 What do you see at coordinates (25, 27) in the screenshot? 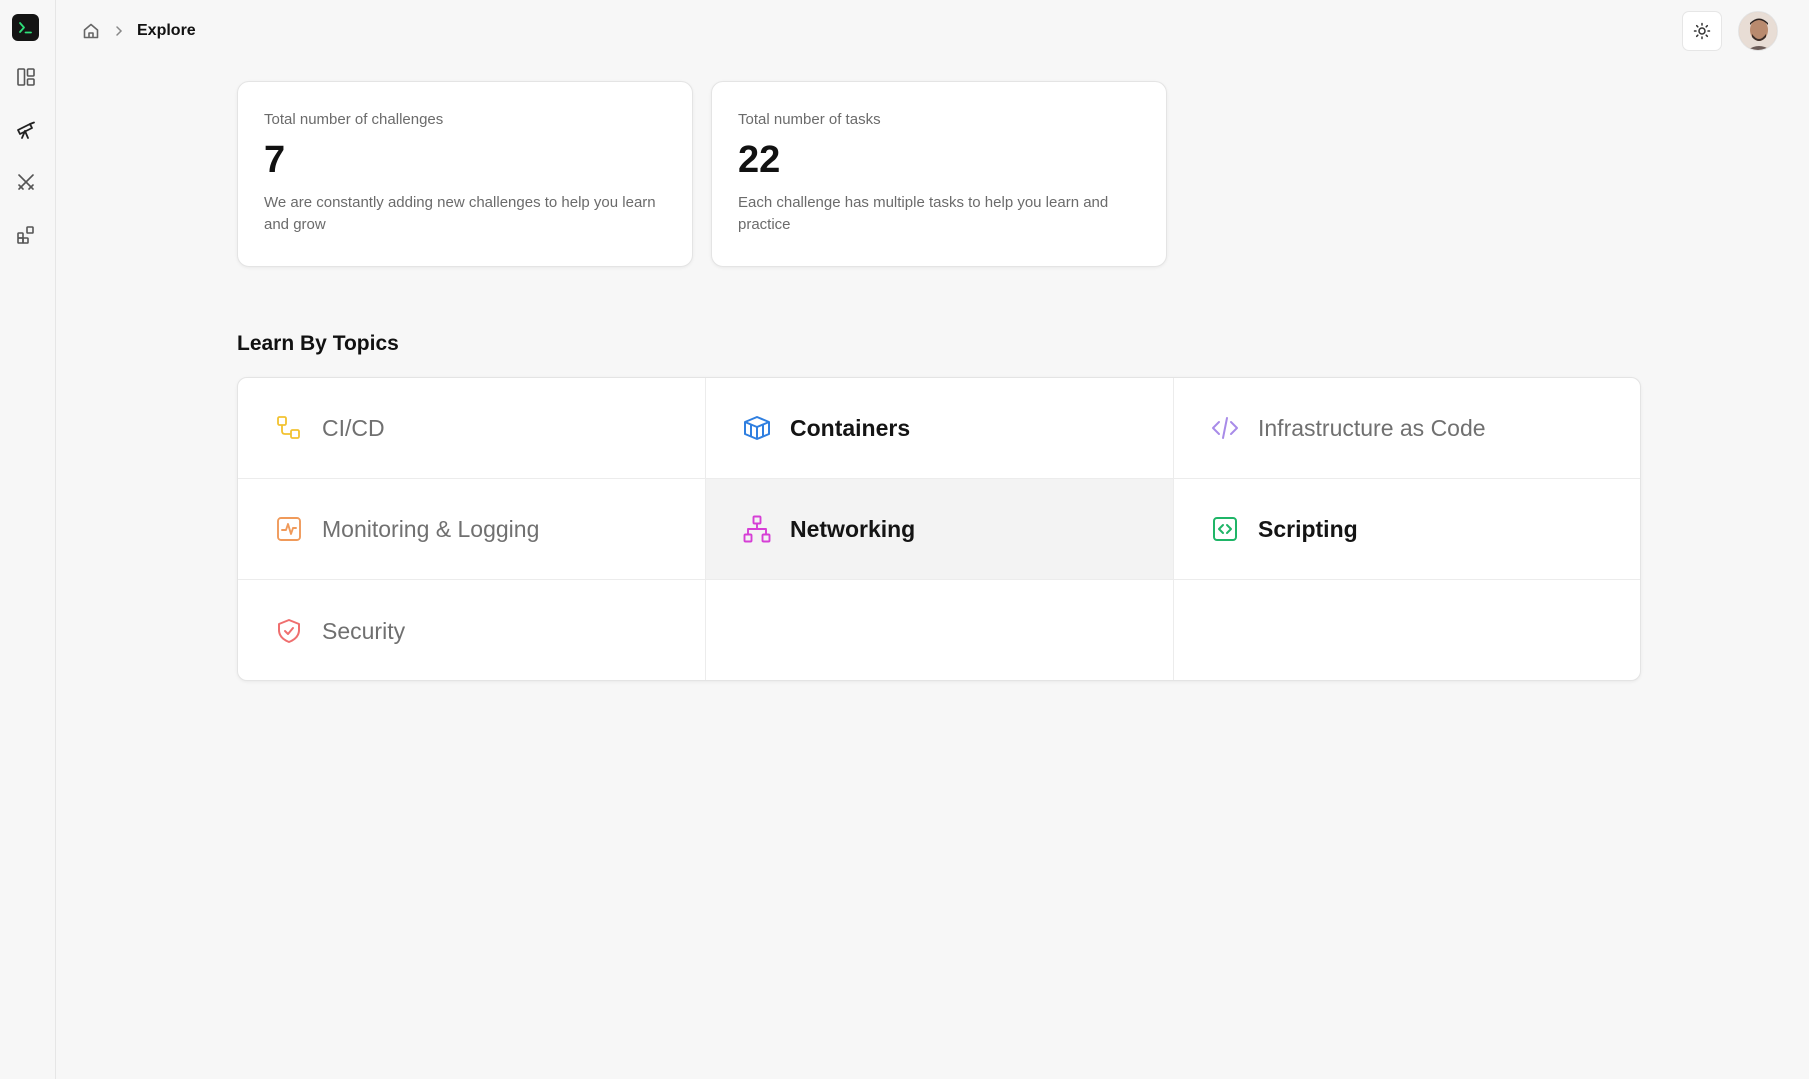
I see `terminal-icon` at bounding box center [25, 27].